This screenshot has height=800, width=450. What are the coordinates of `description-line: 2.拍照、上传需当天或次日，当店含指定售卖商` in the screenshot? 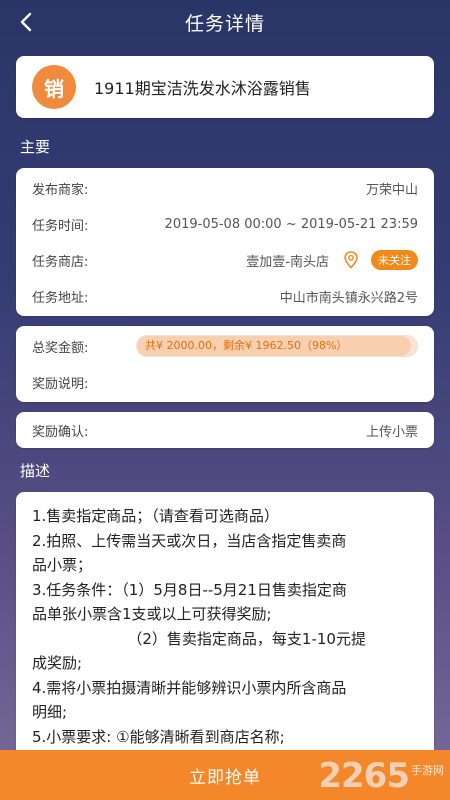 It's located at (189, 540).